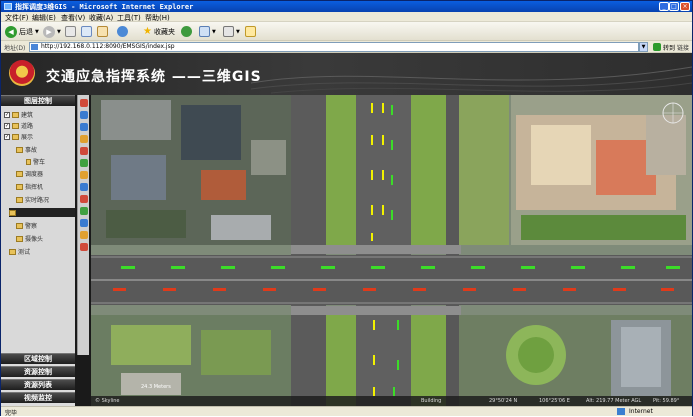 The height and width of the screenshot is (417, 693). What do you see at coordinates (683, 47) in the screenshot?
I see `links-label: 链接` at bounding box center [683, 47].